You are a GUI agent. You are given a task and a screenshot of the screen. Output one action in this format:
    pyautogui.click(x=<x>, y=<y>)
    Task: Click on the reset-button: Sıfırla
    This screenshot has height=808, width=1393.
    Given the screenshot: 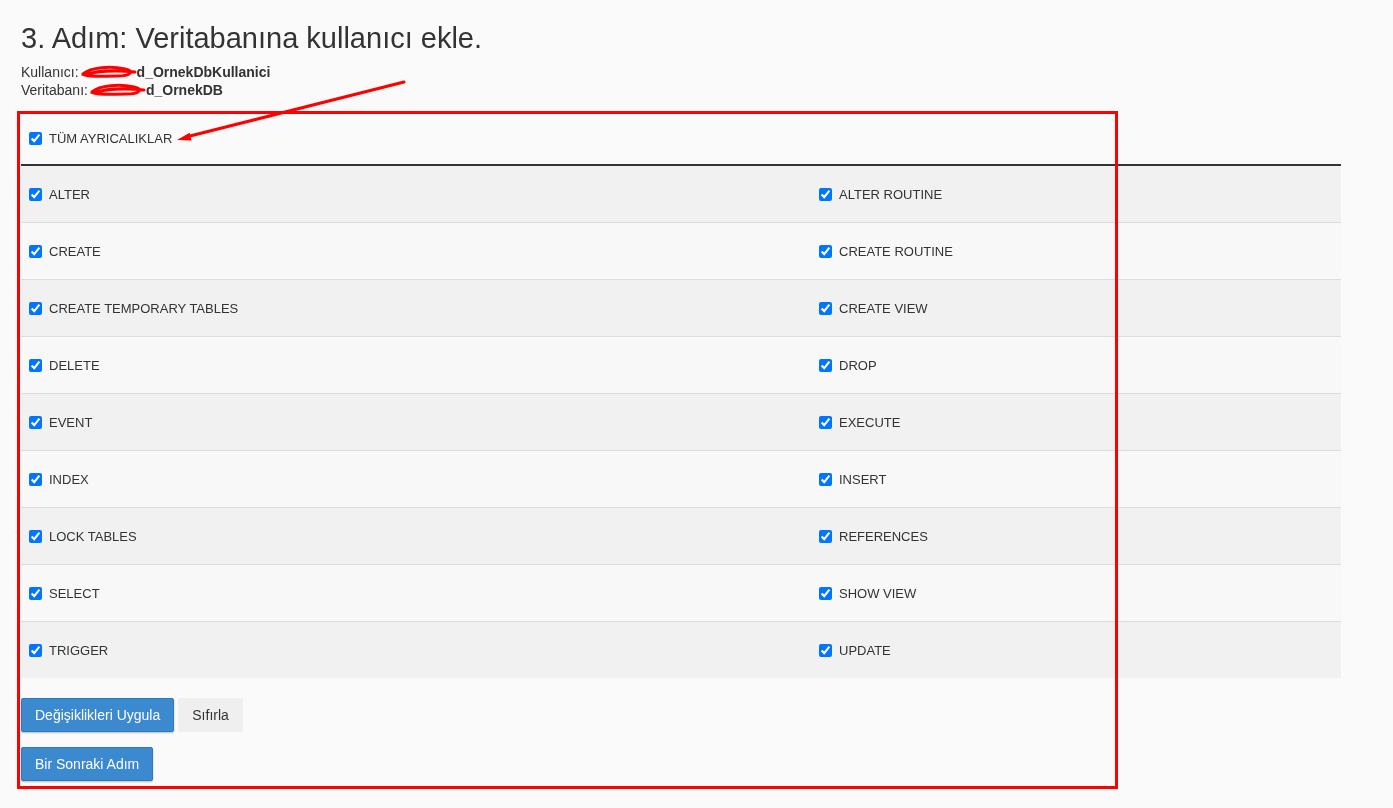 What is the action you would take?
    pyautogui.click(x=210, y=715)
    